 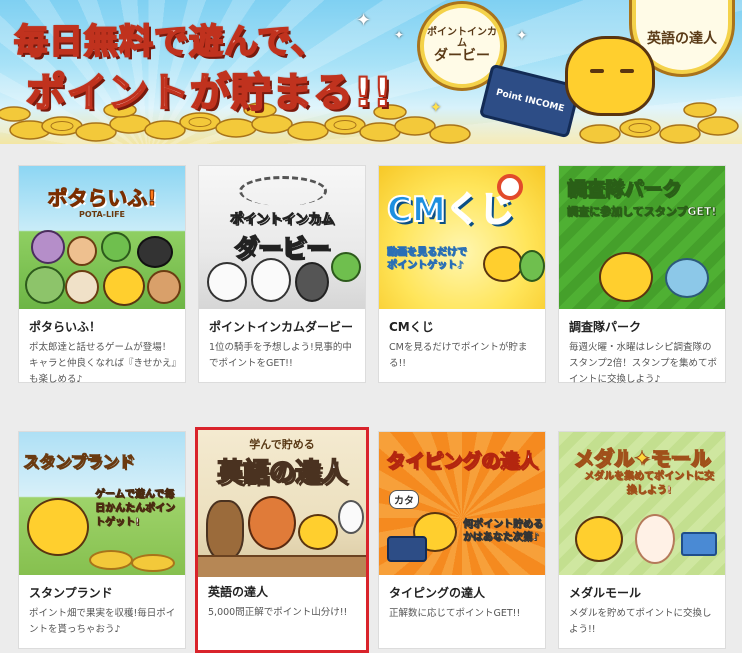 What do you see at coordinates (649, 484) in the screenshot?
I see `thumb-subtitle: メダルを集めてポイントに交換しよう!` at bounding box center [649, 484].